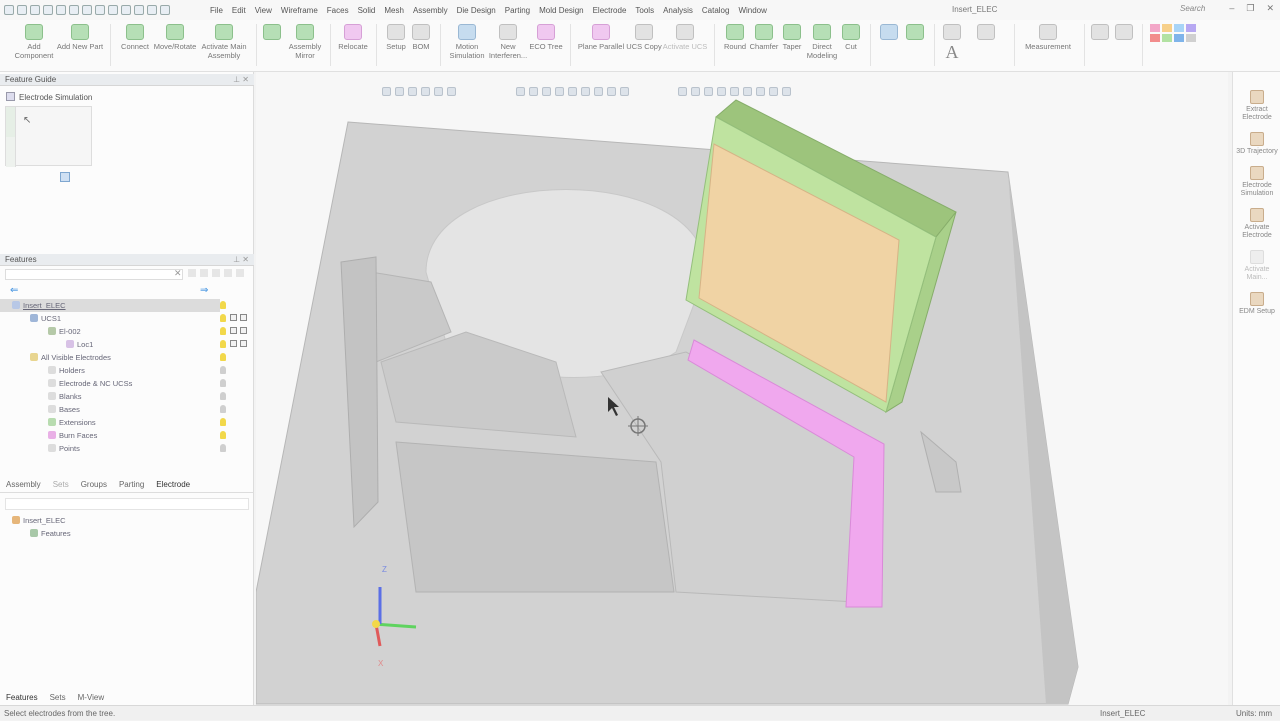 This screenshot has height=721, width=1280. I want to click on annotation-tools, so click(986, 33).